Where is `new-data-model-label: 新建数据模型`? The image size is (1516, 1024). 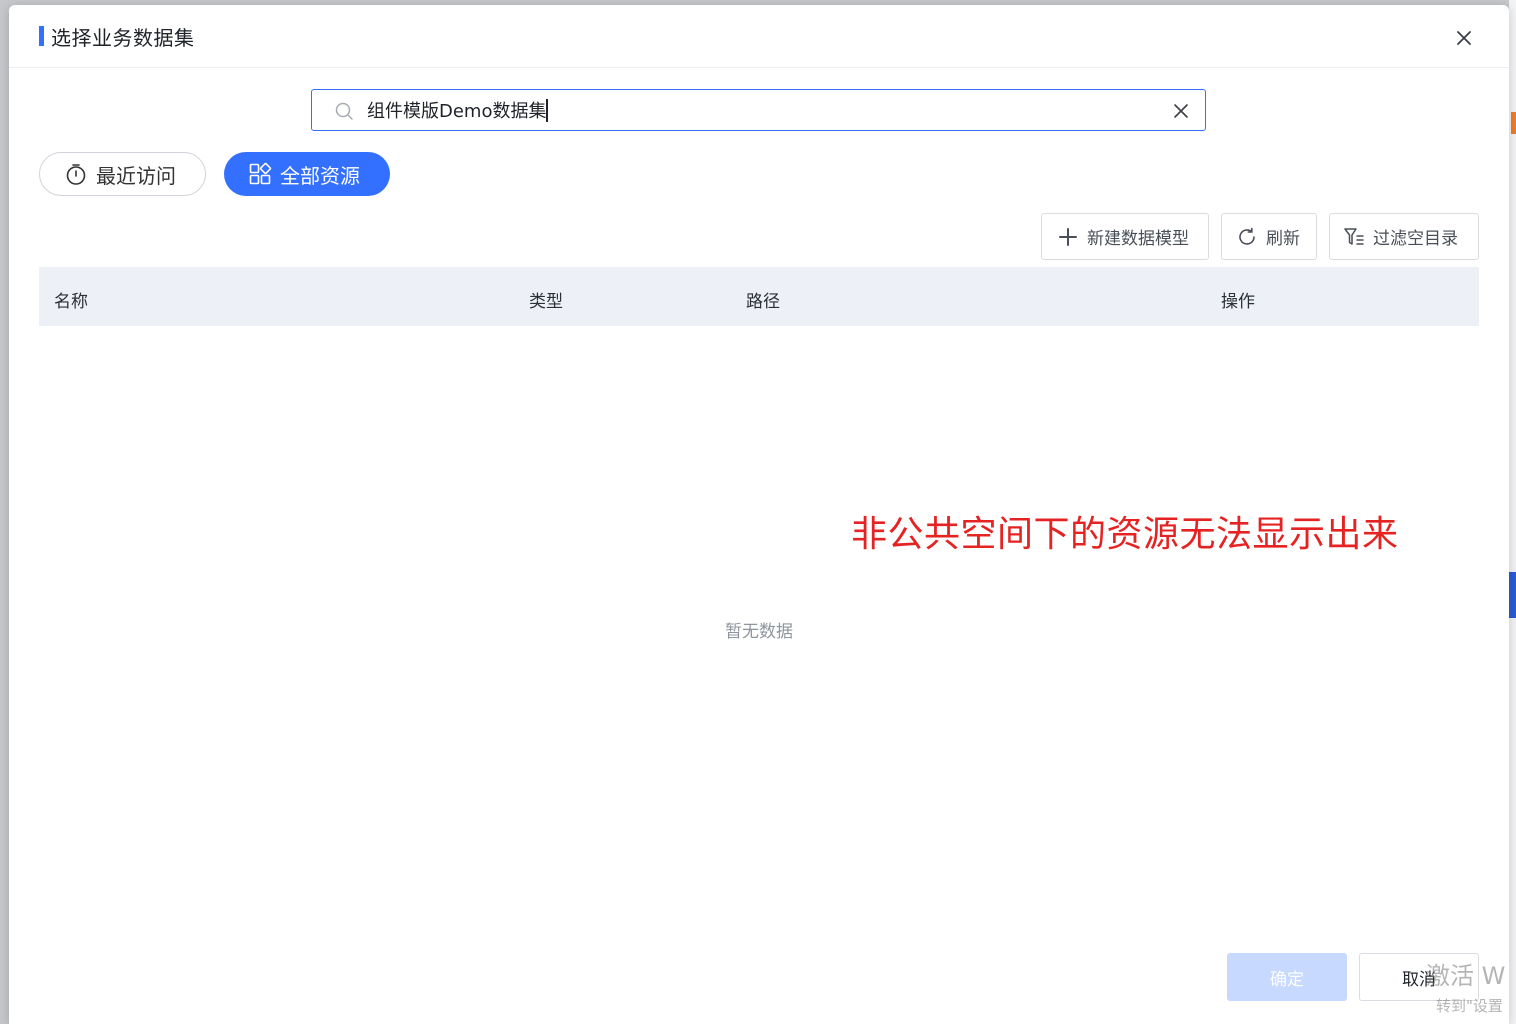 new-data-model-label: 新建数据模型 is located at coordinates (1138, 239).